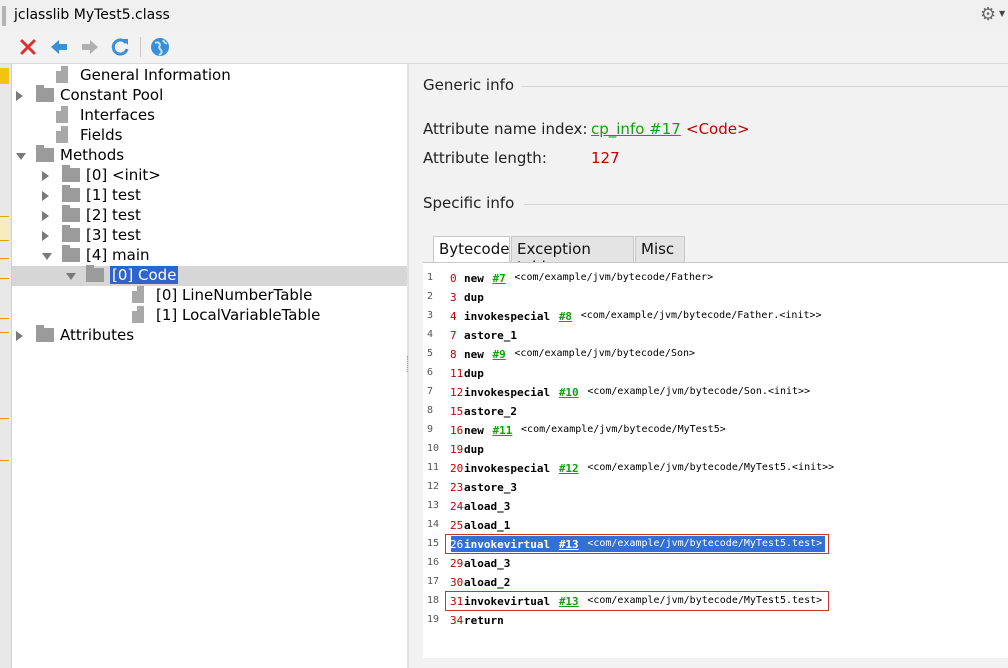 The image size is (1008, 668). I want to click on bytecode-offset: 19, so click(457, 449).